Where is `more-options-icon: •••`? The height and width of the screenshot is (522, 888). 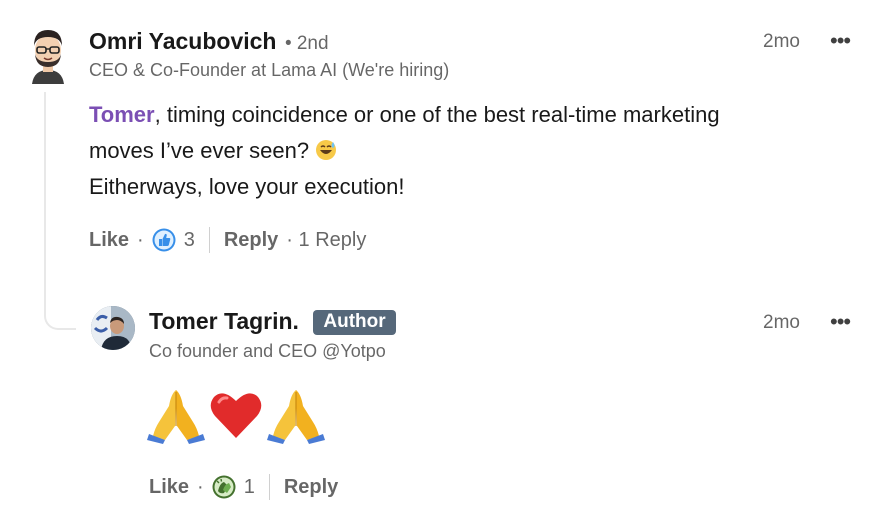
more-options-icon: ••• is located at coordinates (840, 41).